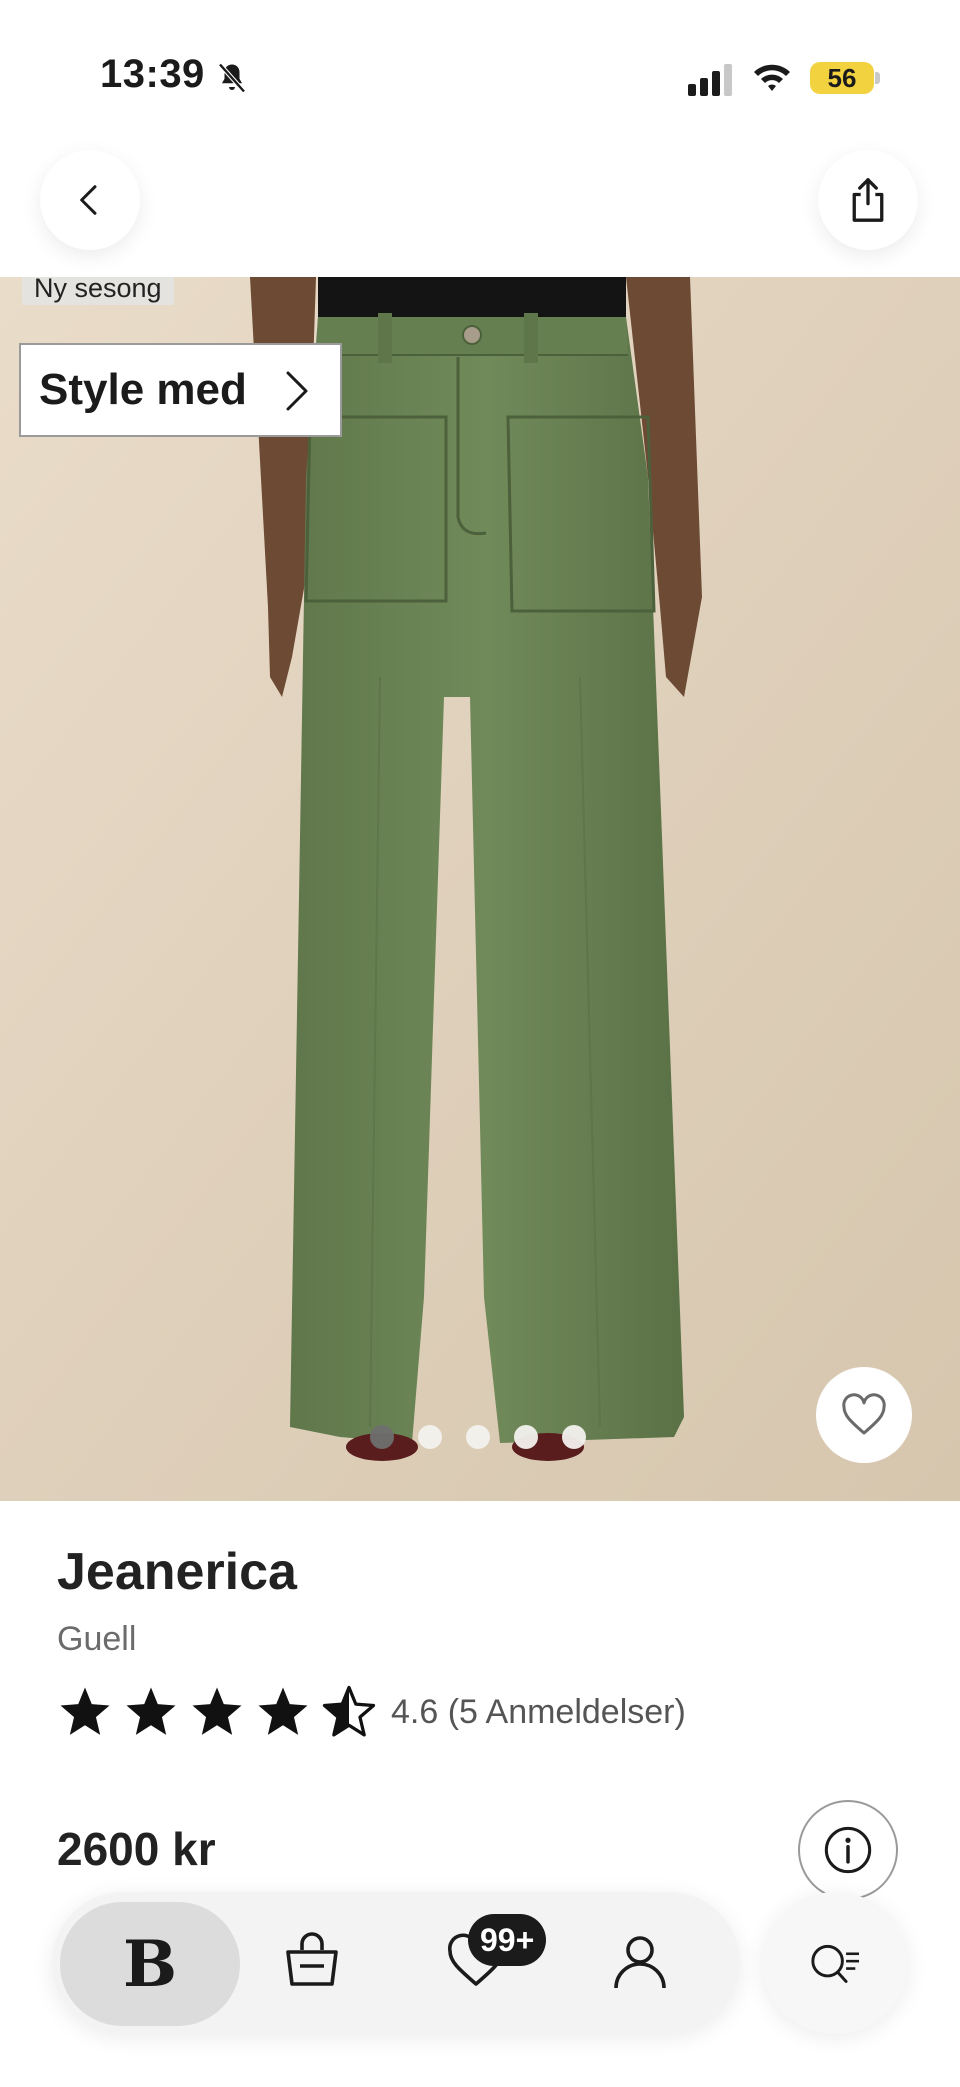 Image resolution: width=960 pixels, height=2087 pixels. Describe the element at coordinates (349, 1711) in the screenshot. I see `star-half-icon` at that location.